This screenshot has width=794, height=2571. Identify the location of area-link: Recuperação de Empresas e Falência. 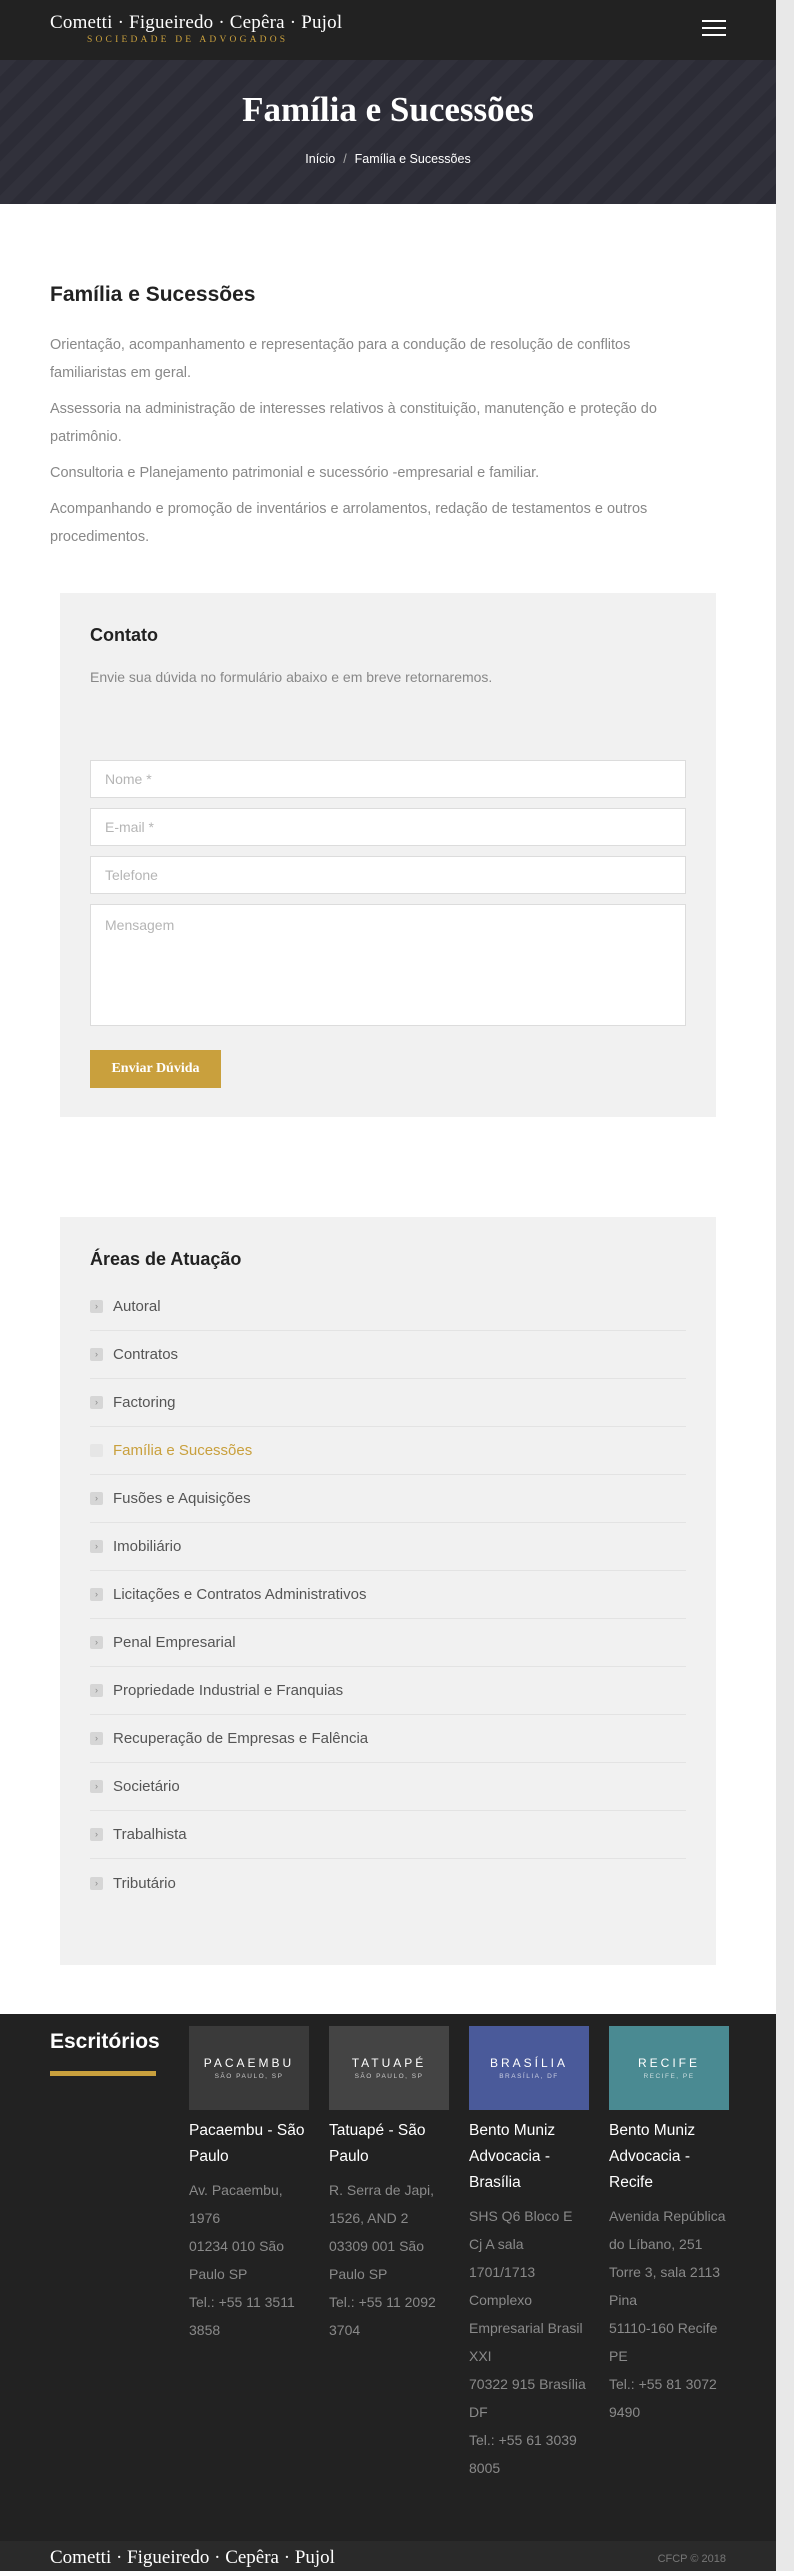
(240, 1738).